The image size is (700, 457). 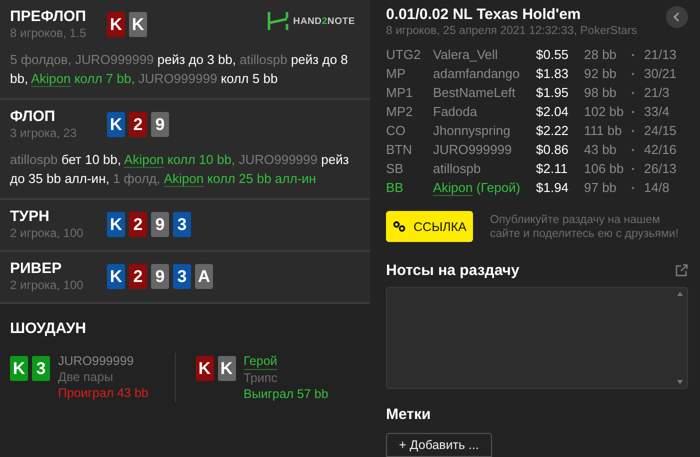 What do you see at coordinates (409, 414) in the screenshot?
I see `tags-title: Метки` at bounding box center [409, 414].